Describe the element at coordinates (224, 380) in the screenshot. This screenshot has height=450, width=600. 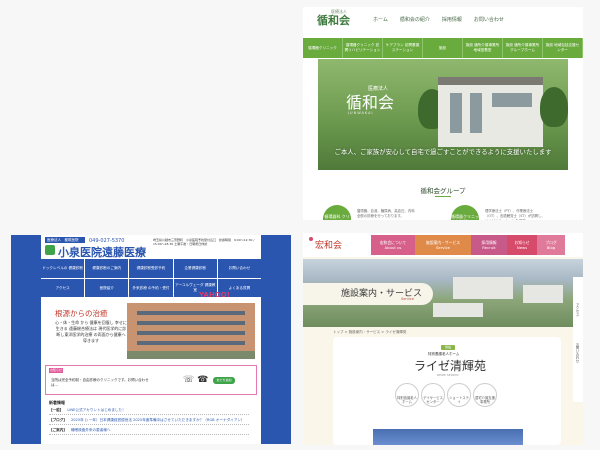
I see `line-add-friend-button: 友だち追加` at that location.